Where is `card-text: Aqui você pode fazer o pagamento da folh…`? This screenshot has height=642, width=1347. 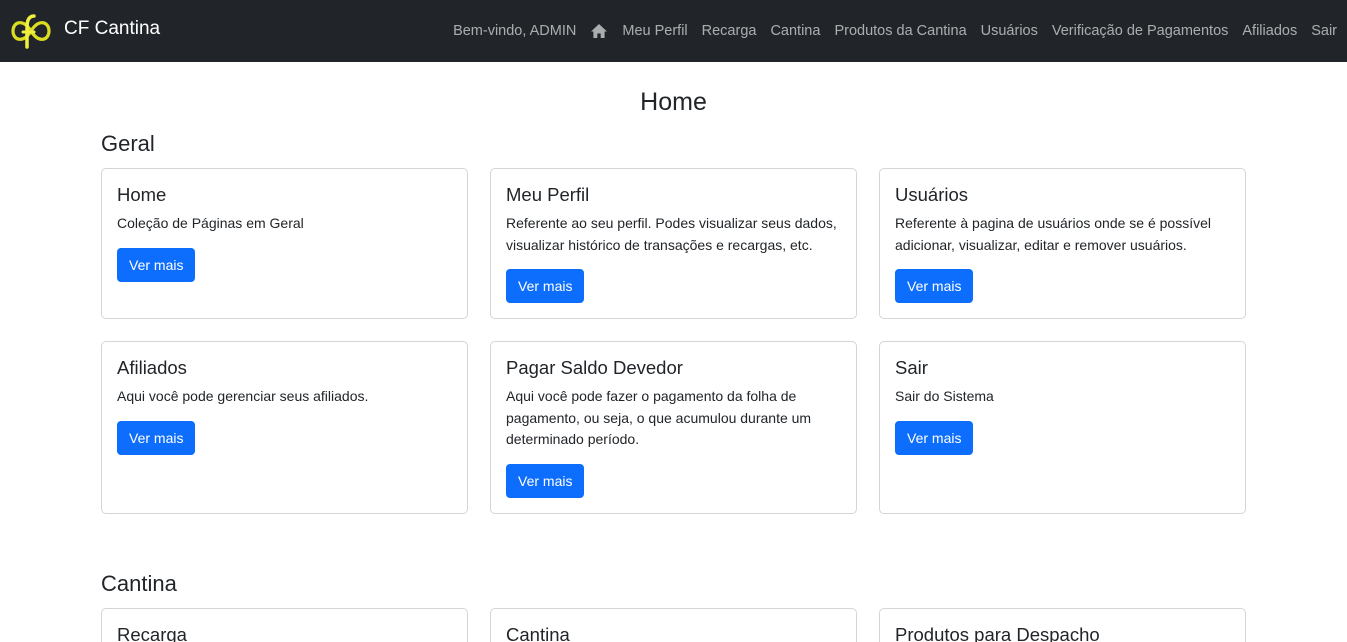
card-text: Aqui você pode fazer o pagamento da folh… is located at coordinates (659, 417).